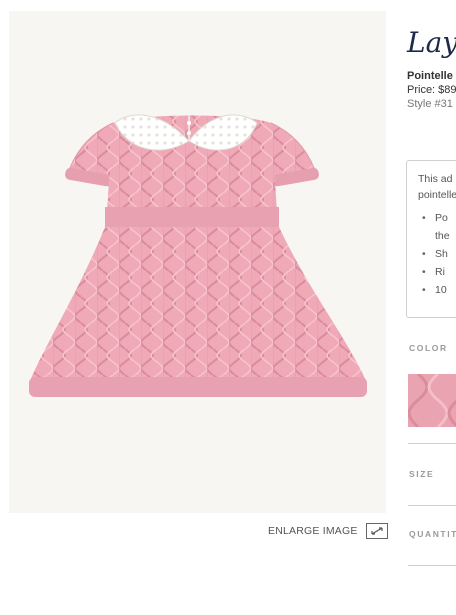 Image resolution: width=456 pixels, height=615 pixels. Describe the element at coordinates (430, 76) in the screenshot. I see `product-name: Pointelle` at that location.